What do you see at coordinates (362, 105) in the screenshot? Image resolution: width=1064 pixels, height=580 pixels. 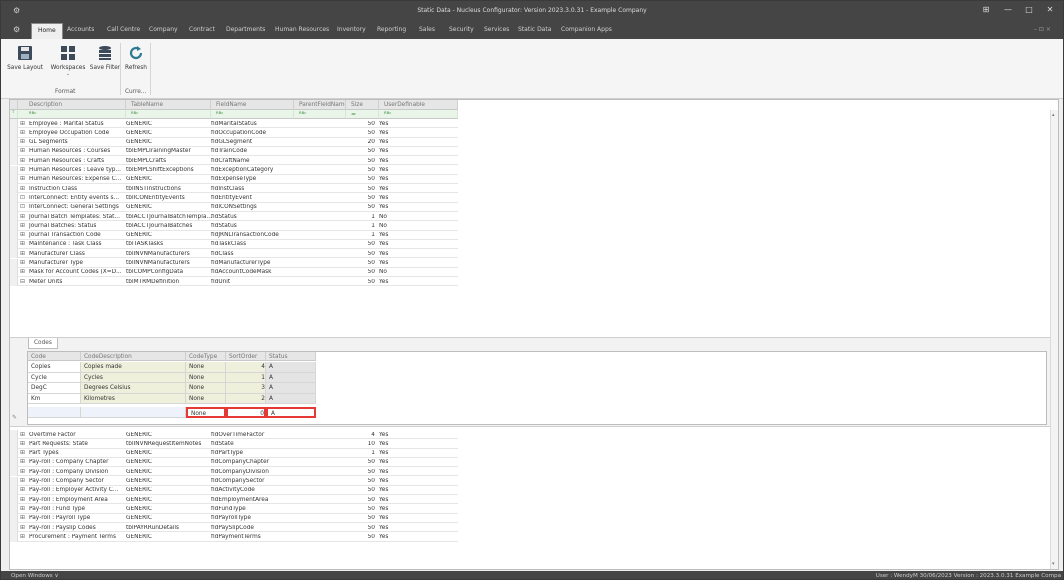 I see `column-header-size: Size` at bounding box center [362, 105].